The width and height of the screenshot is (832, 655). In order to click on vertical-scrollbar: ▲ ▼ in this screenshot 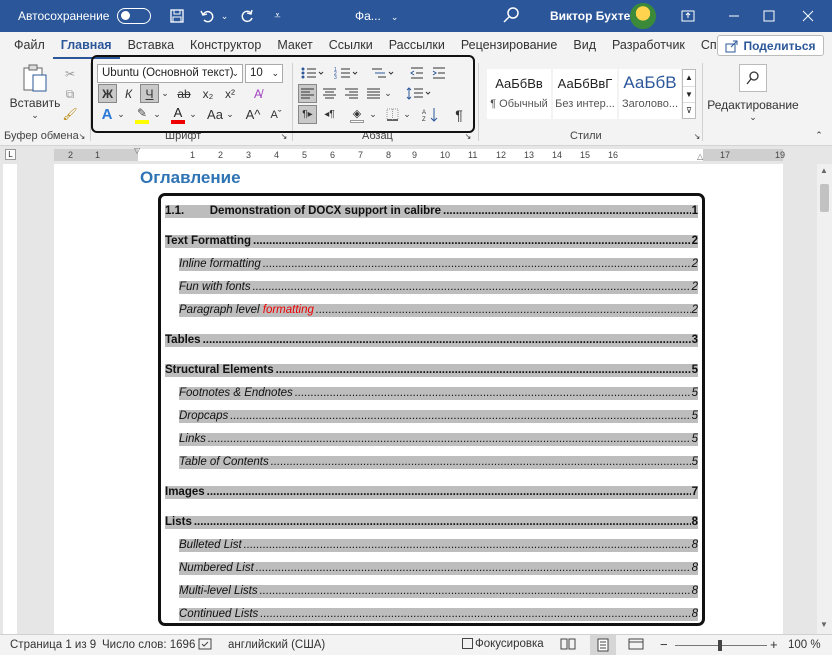, I will do `click(824, 399)`.